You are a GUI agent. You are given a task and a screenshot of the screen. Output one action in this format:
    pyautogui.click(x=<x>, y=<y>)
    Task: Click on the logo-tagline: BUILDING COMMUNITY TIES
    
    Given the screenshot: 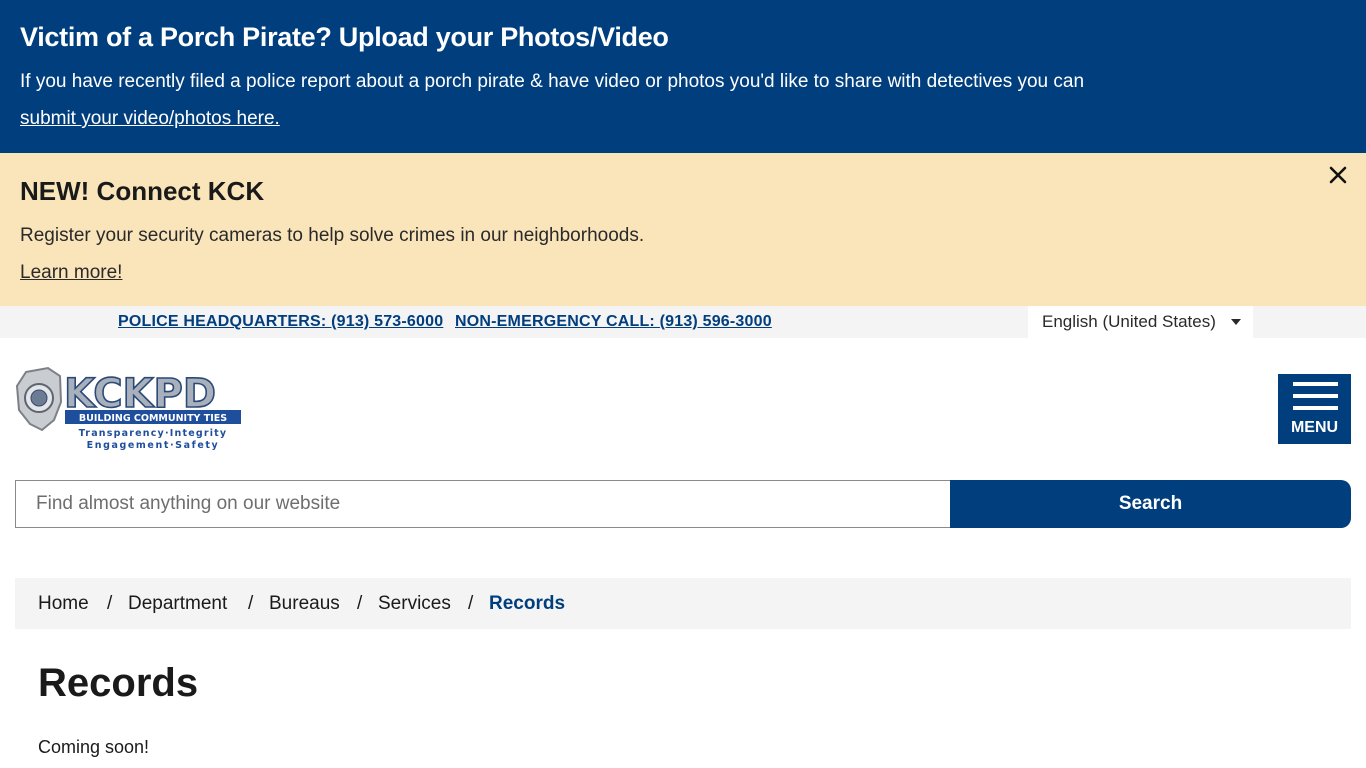 What is the action you would take?
    pyautogui.click(x=153, y=418)
    